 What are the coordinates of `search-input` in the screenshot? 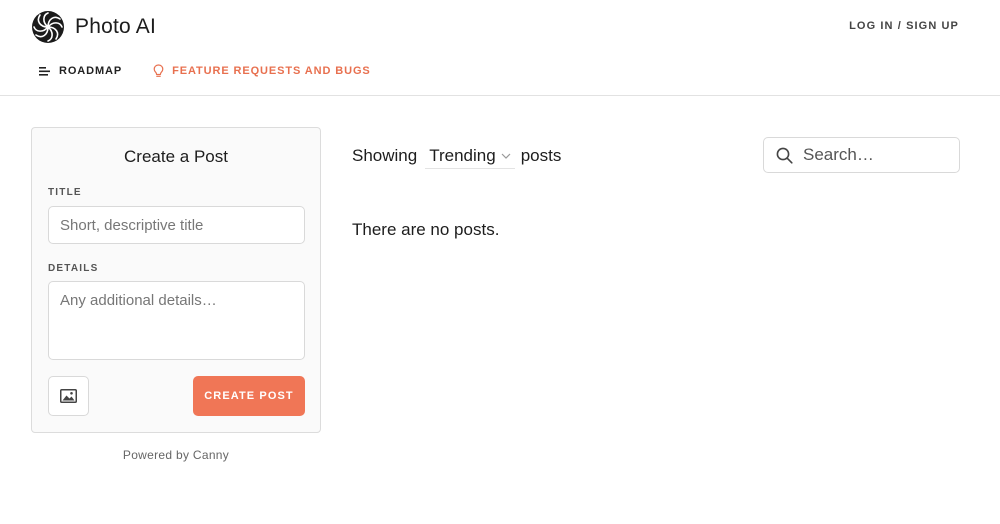 It's located at (873, 155).